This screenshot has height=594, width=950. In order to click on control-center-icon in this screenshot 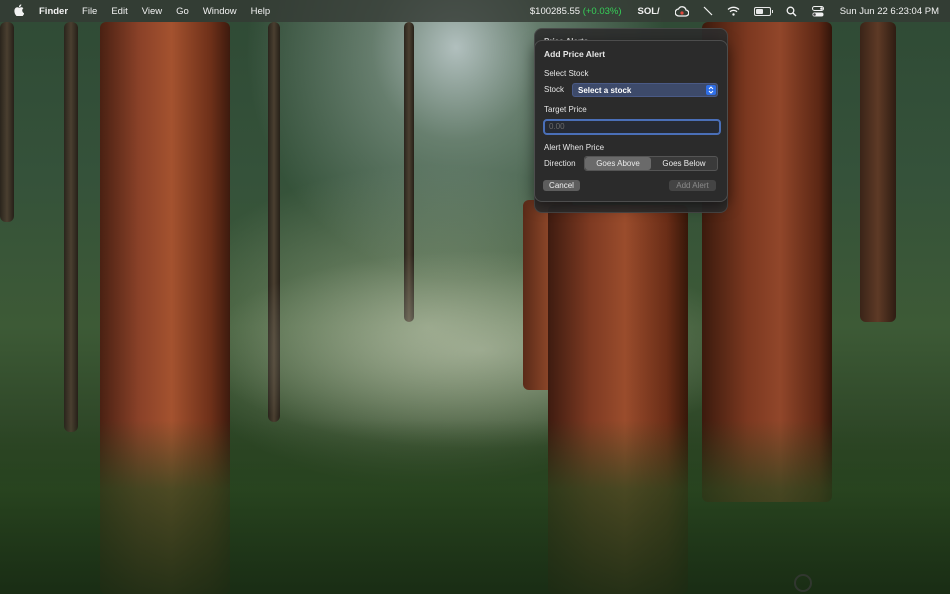, I will do `click(818, 11)`.